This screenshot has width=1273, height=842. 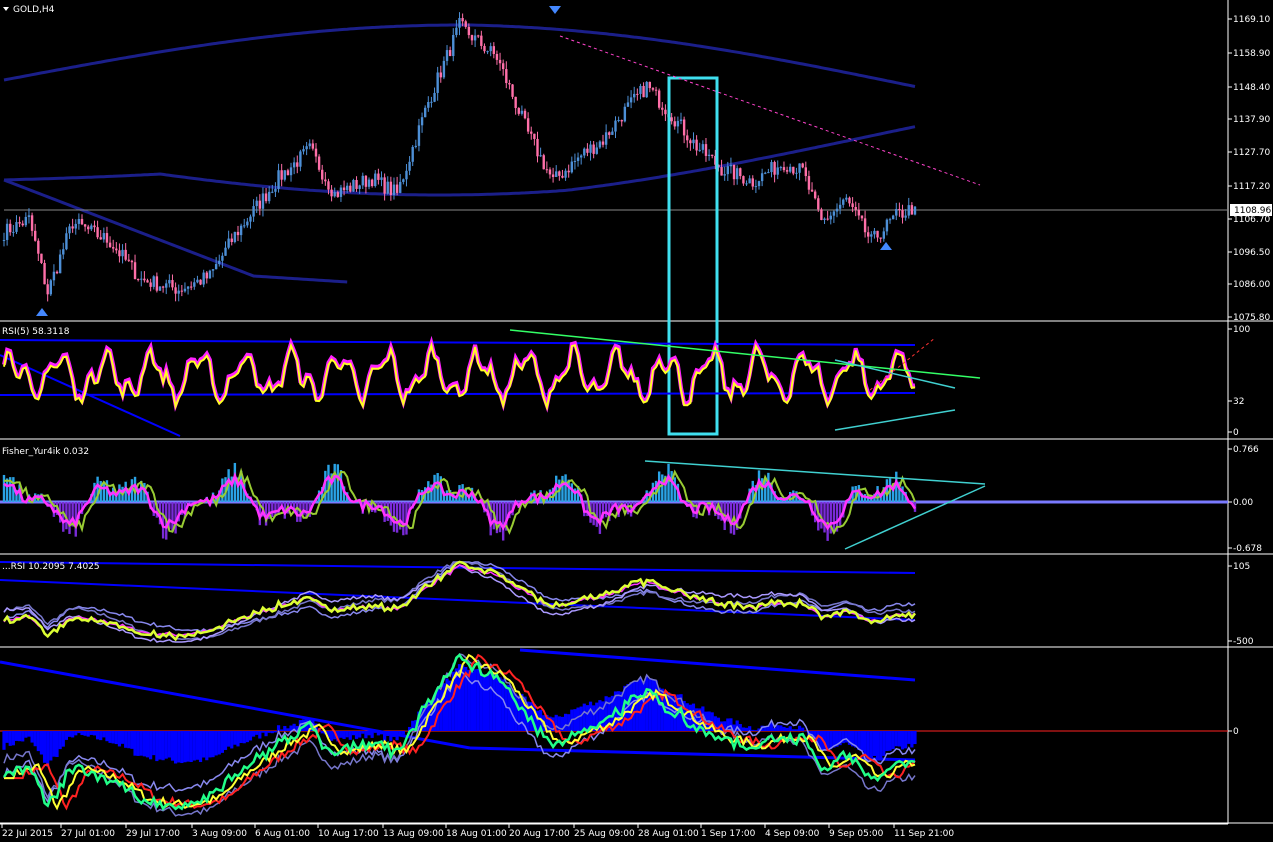 What do you see at coordinates (924, 834) in the screenshot?
I see `time-tick-label: 11 Sep 21:00` at bounding box center [924, 834].